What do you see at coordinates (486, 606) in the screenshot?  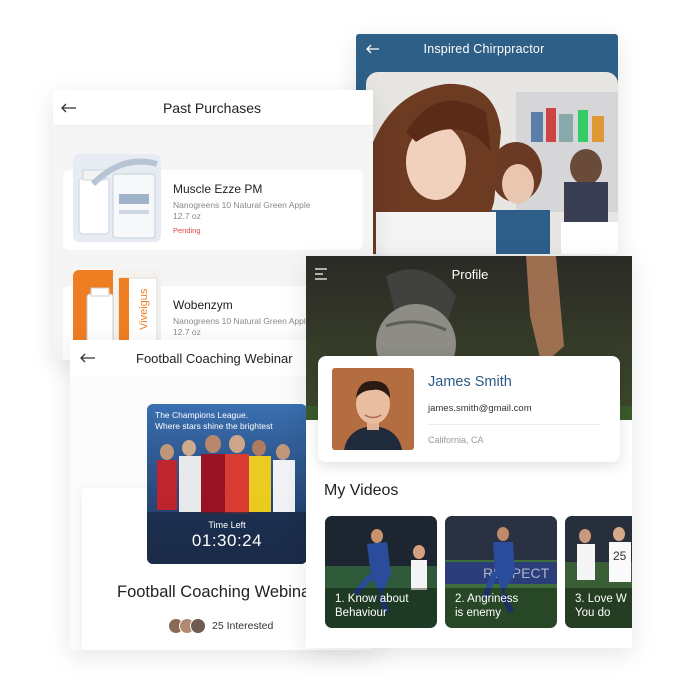 I see `video-title: 2. Angriness is enemy` at bounding box center [486, 606].